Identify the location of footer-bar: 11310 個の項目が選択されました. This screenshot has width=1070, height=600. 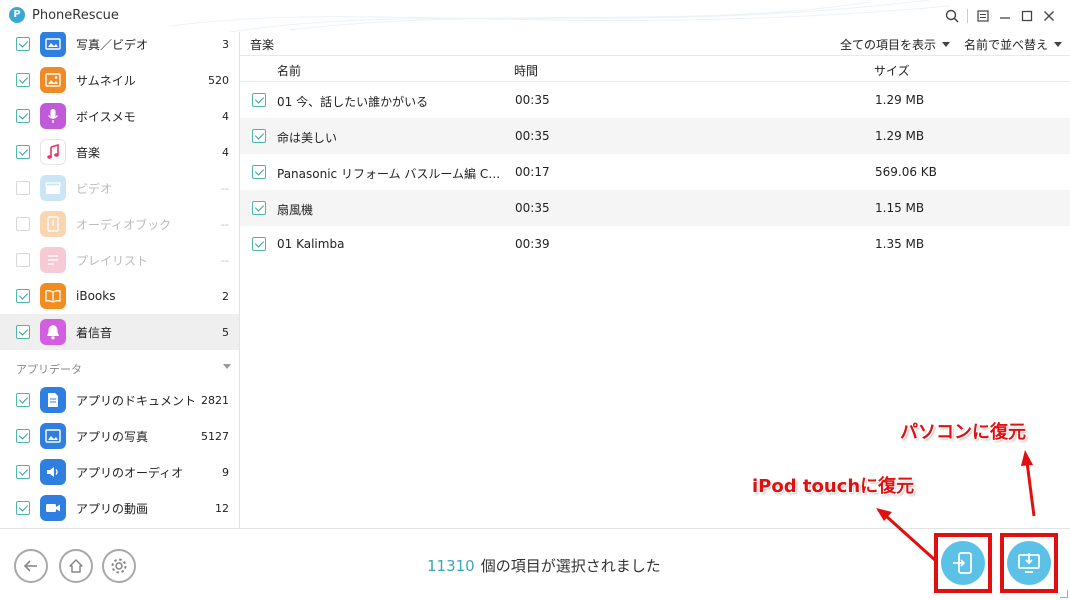
(535, 564).